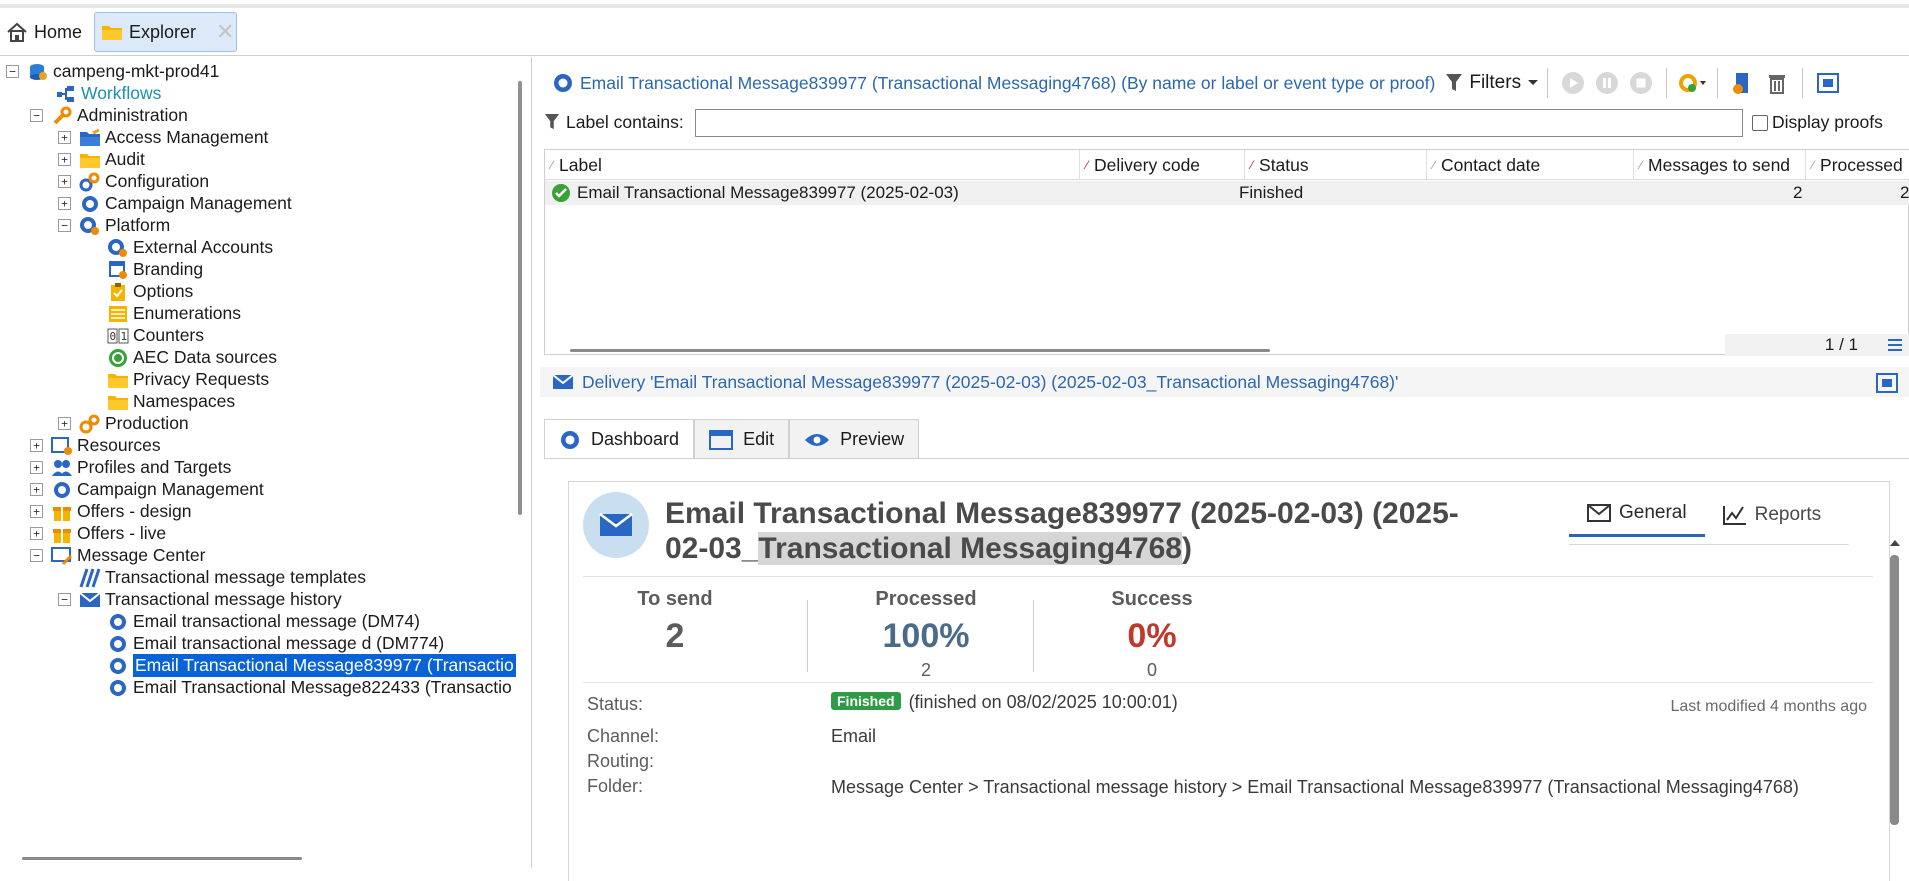 The image size is (1909, 881). I want to click on last-modified: Last modified 4 months ago, so click(1768, 706).